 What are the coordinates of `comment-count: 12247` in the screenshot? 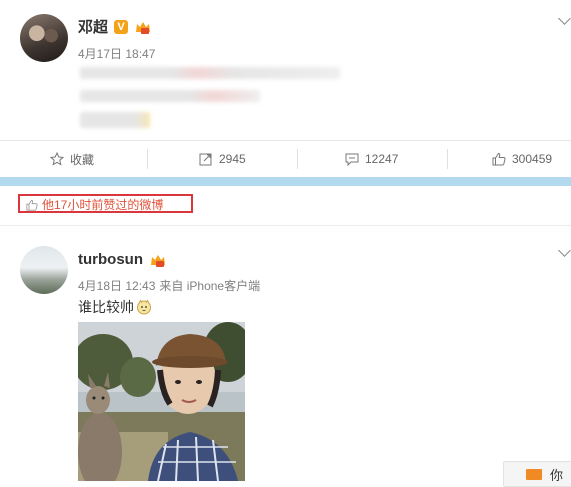 It's located at (382, 159).